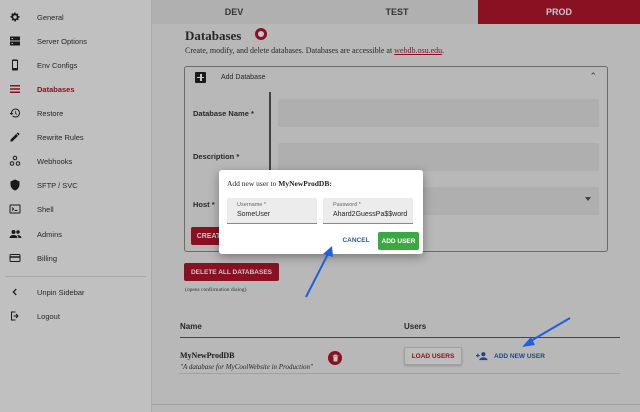 The image size is (640, 412). What do you see at coordinates (272, 211) in the screenshot?
I see `username-field: Username * SomeUser` at bounding box center [272, 211].